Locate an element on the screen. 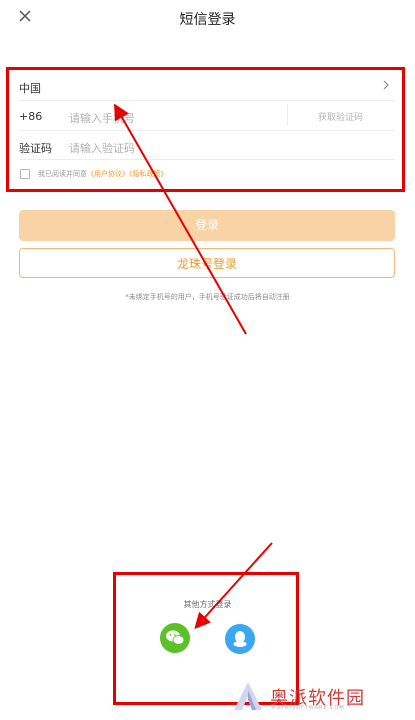  page-title: 短信登录 is located at coordinates (207, 20).